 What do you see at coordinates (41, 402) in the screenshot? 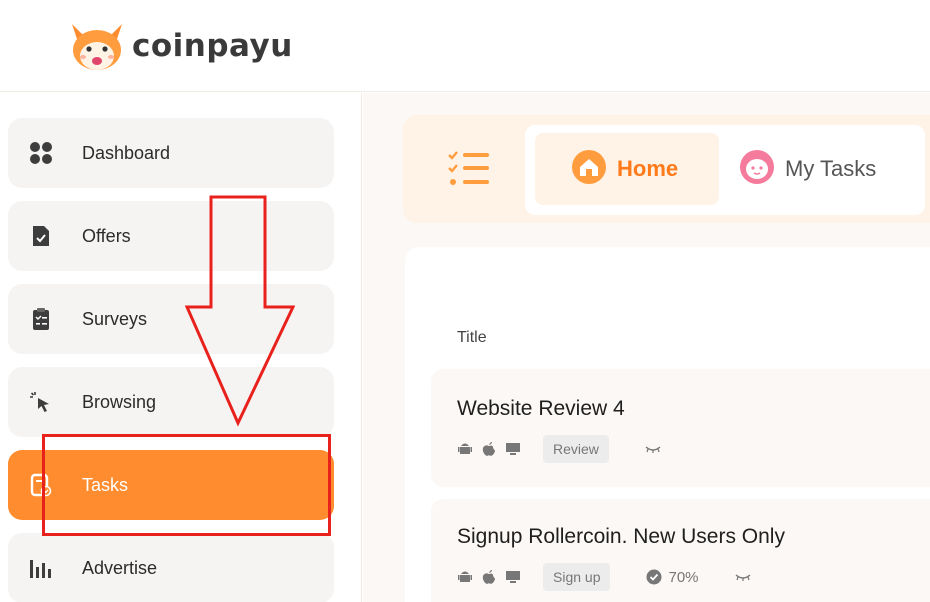
I see `cursor-click-icon` at bounding box center [41, 402].